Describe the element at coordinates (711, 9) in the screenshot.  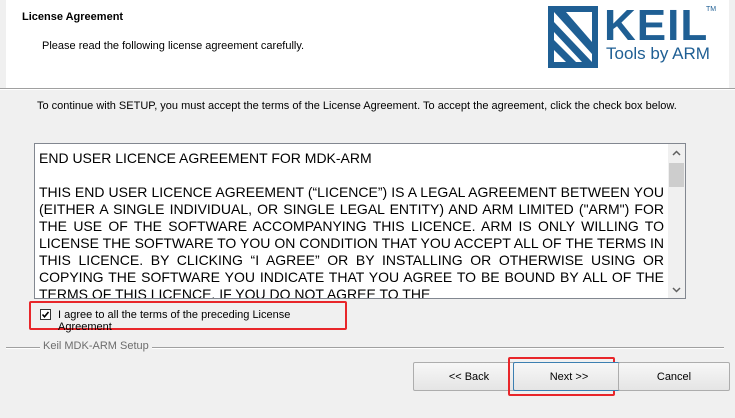
I see `trademark-mark: TM` at that location.